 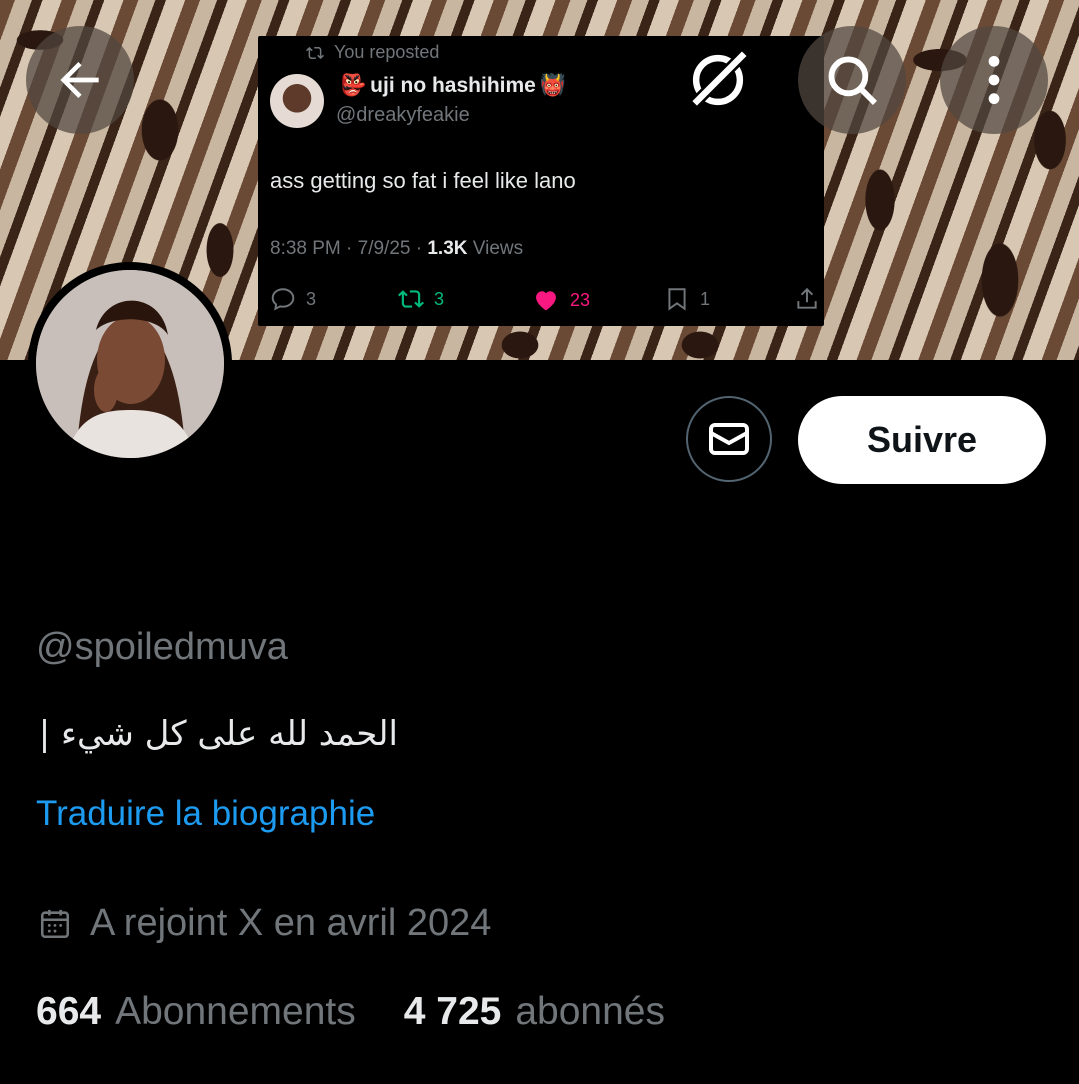 I want to click on profile-bio: الحمد لله على كل شيء |, so click(x=218, y=734).